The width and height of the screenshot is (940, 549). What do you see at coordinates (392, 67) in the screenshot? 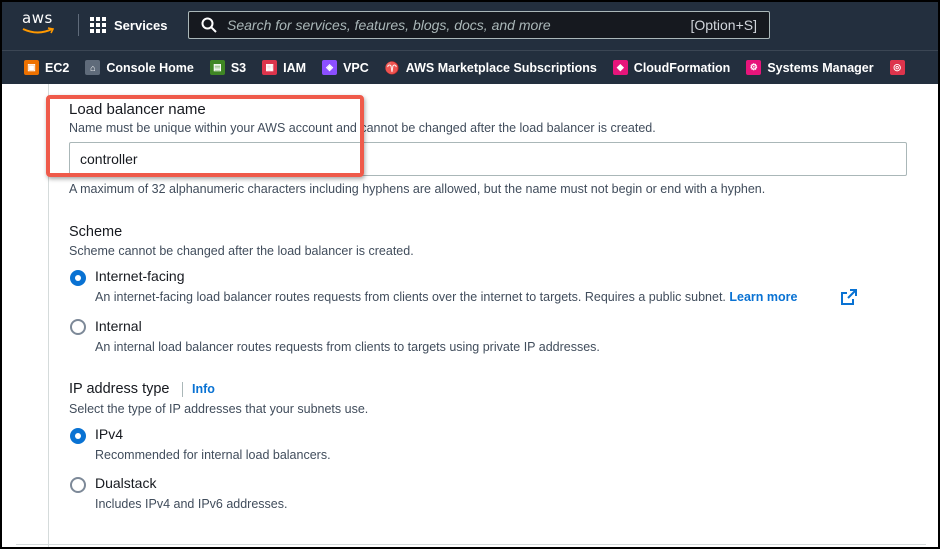
I see `marketplace-icon: ♈` at bounding box center [392, 67].